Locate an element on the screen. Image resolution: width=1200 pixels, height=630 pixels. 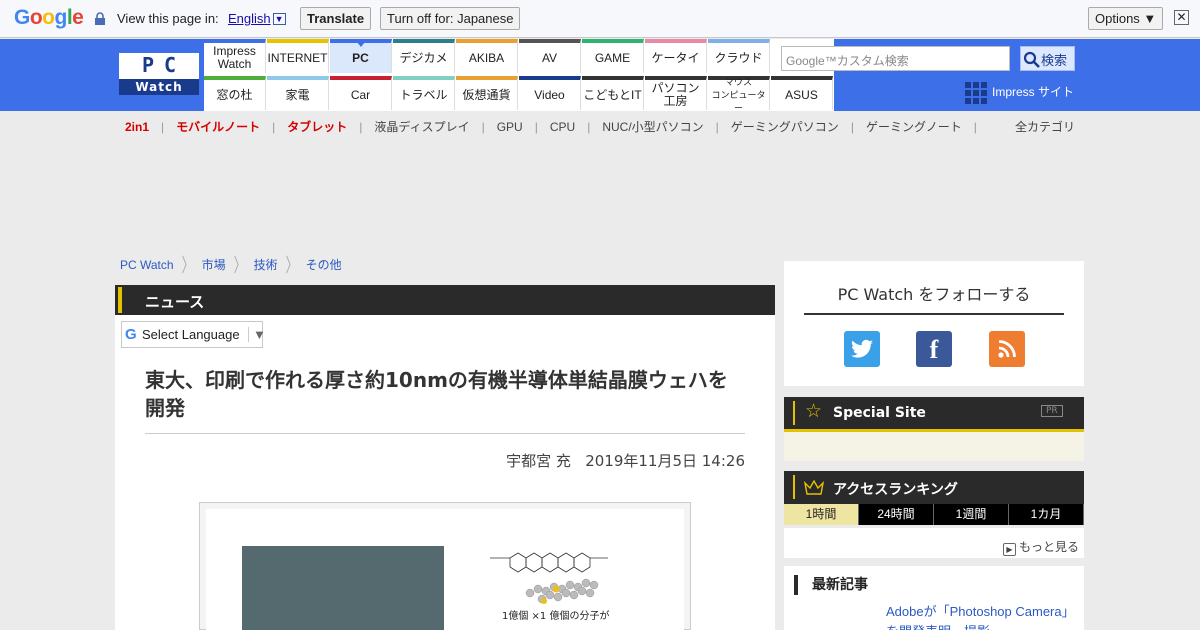
nav-item-row2-2: Car is located at coordinates (361, 93).